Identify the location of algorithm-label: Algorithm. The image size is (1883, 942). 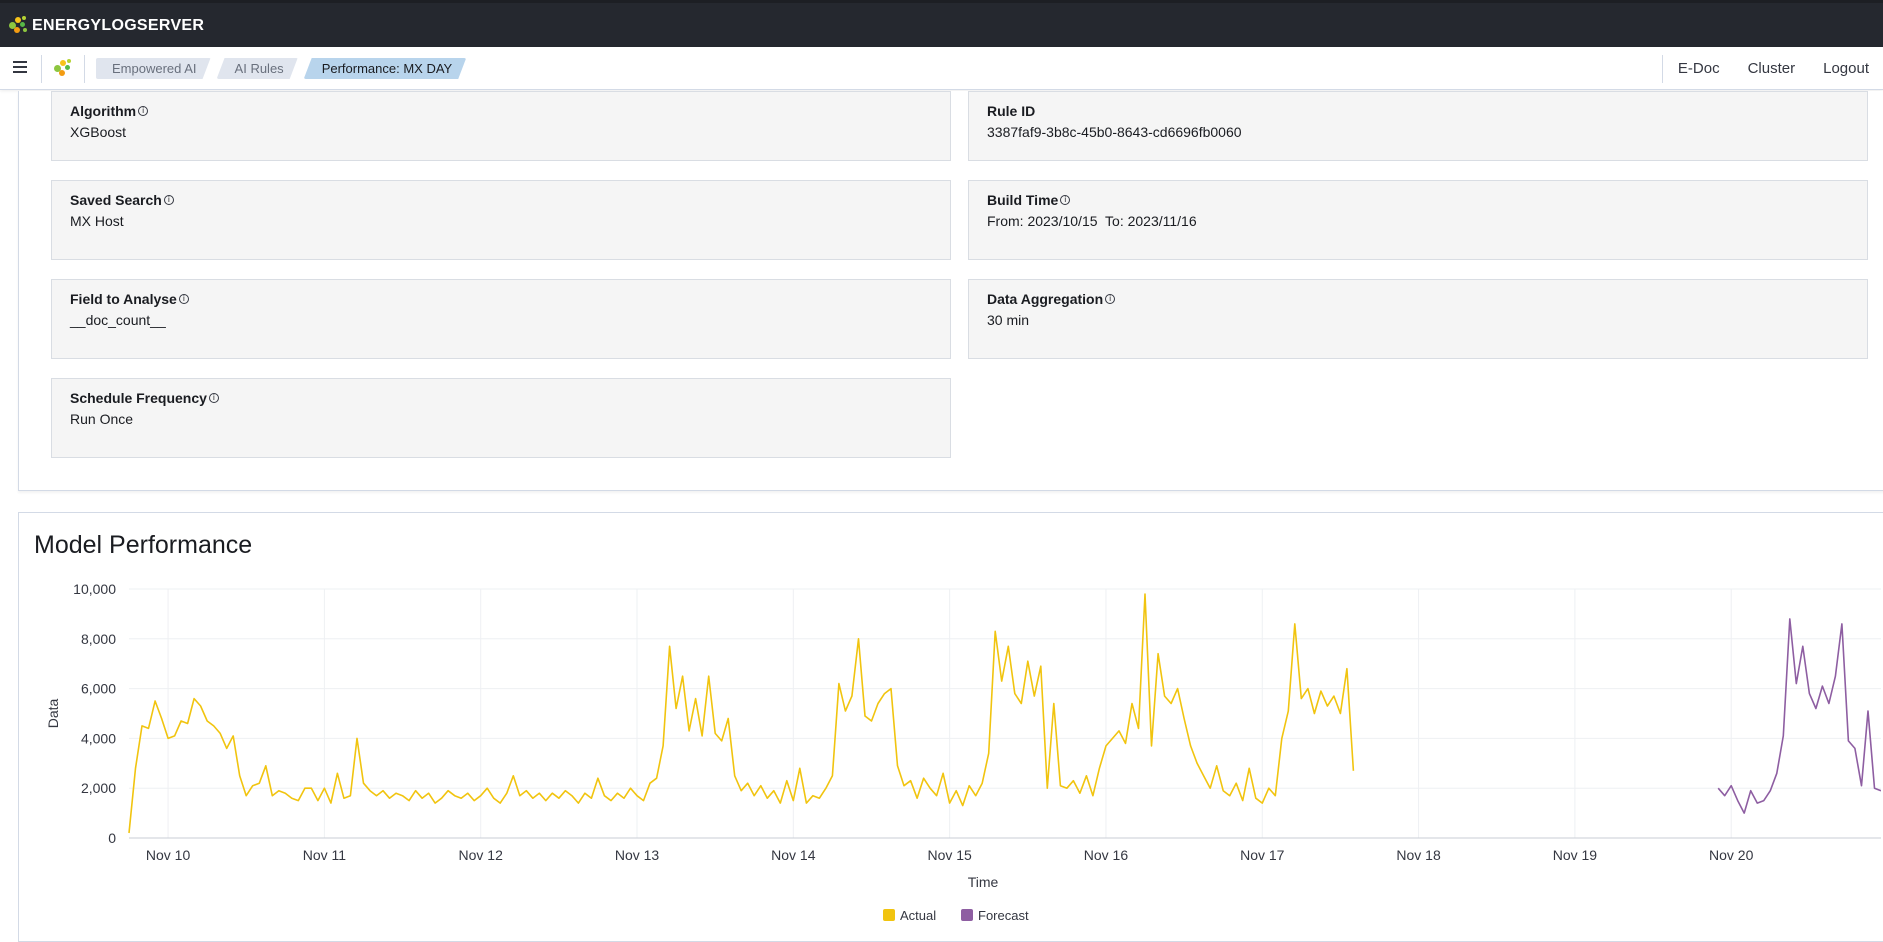
(103, 111).